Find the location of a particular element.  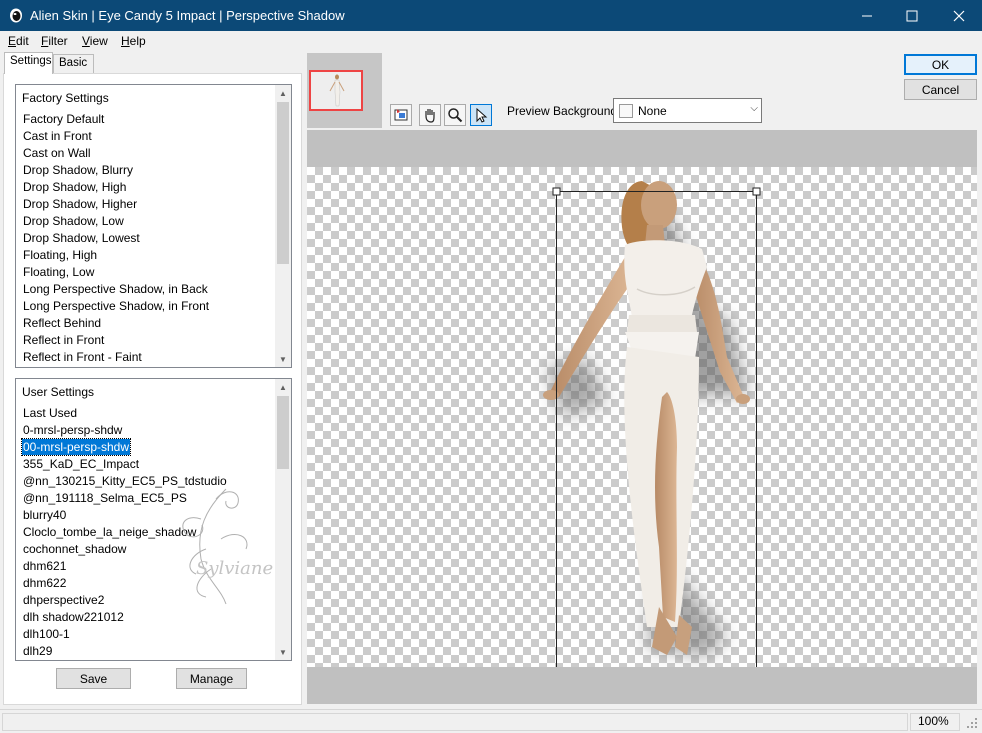

thumbnail-figure is located at coordinates (336, 90).